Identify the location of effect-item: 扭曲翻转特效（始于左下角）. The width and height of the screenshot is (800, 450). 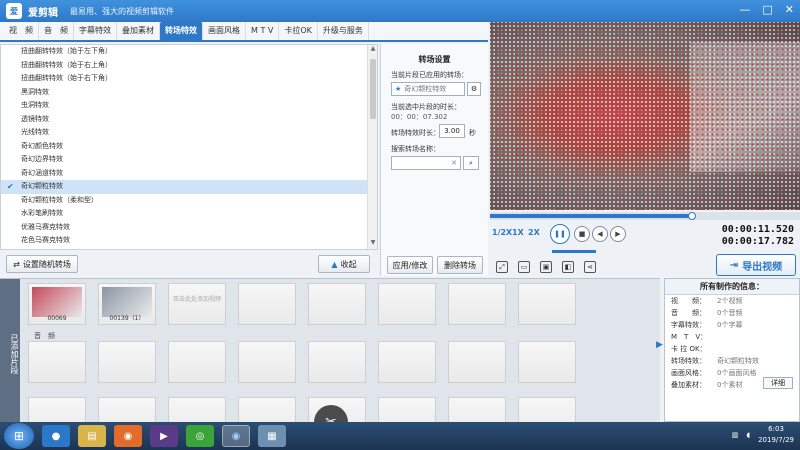
(189, 52).